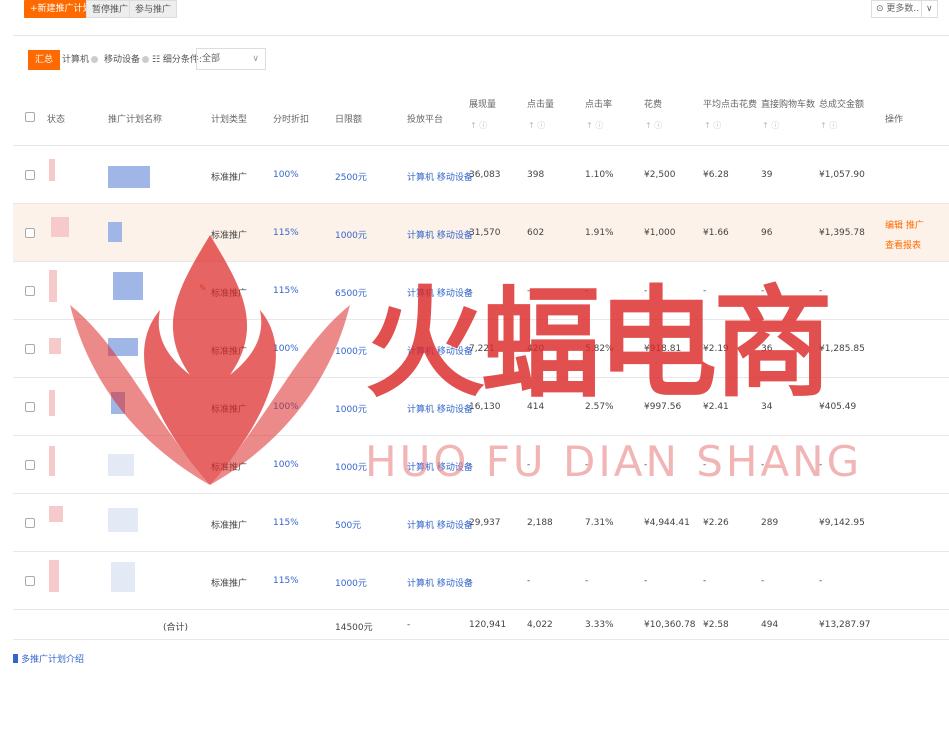  Describe the element at coordinates (653, 103) in the screenshot. I see `header-cost: 花费` at that location.